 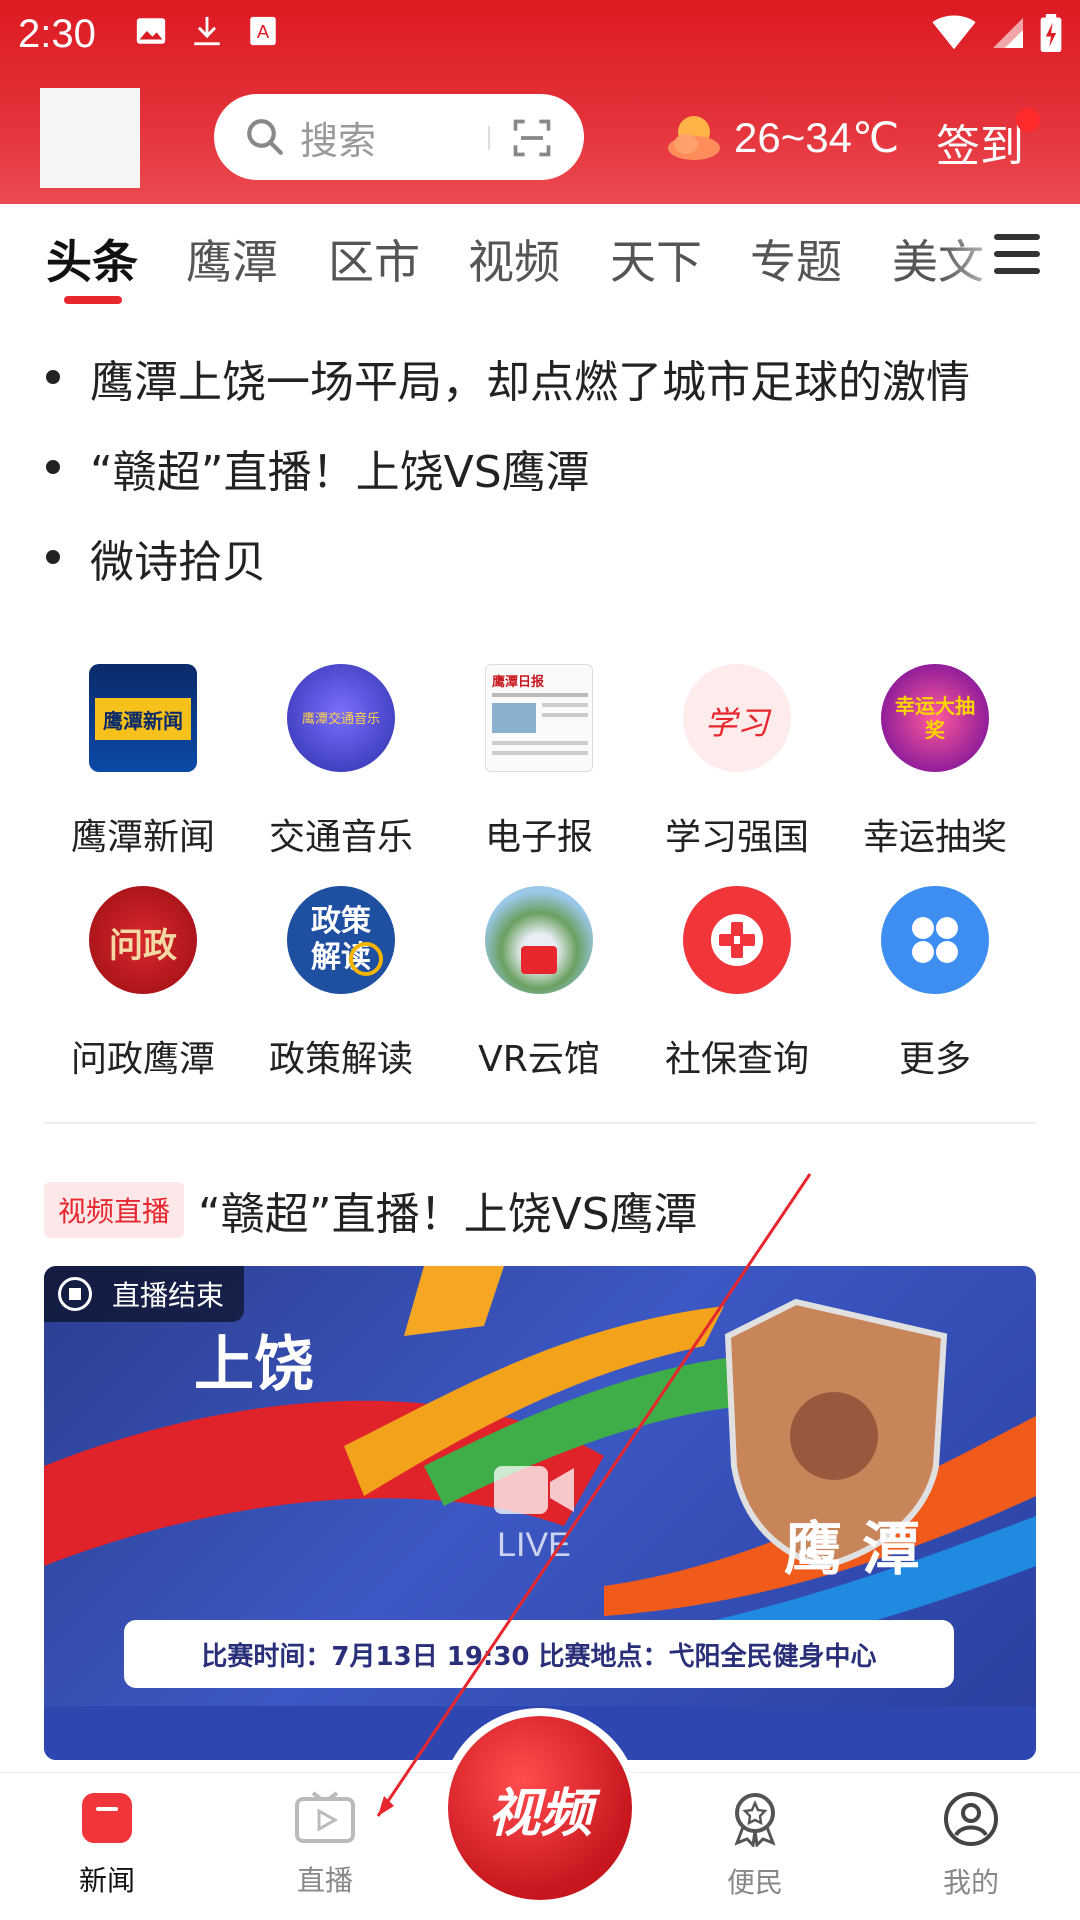 What do you see at coordinates (325, 1845) in the screenshot?
I see `nav-live: 直播` at bounding box center [325, 1845].